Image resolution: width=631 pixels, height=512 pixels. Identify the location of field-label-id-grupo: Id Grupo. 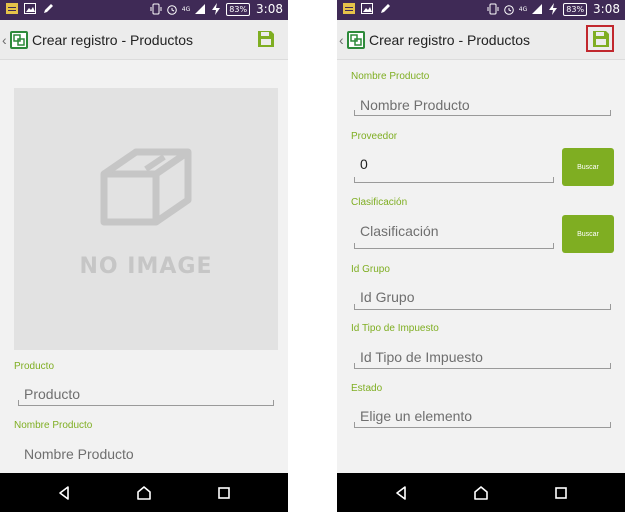
(370, 269).